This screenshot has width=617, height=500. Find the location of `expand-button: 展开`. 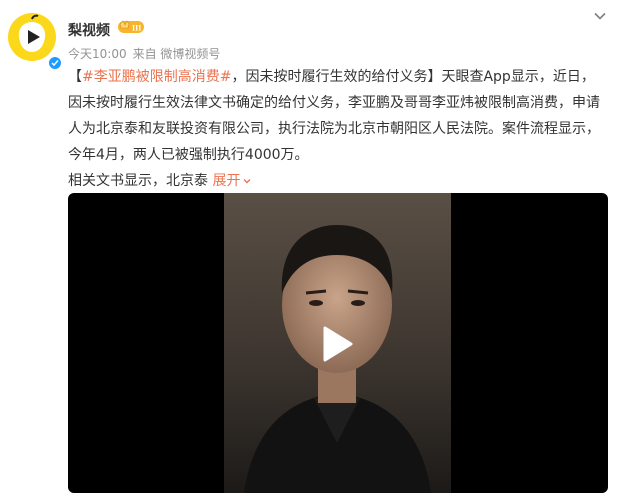

expand-button: 展开 is located at coordinates (232, 181).